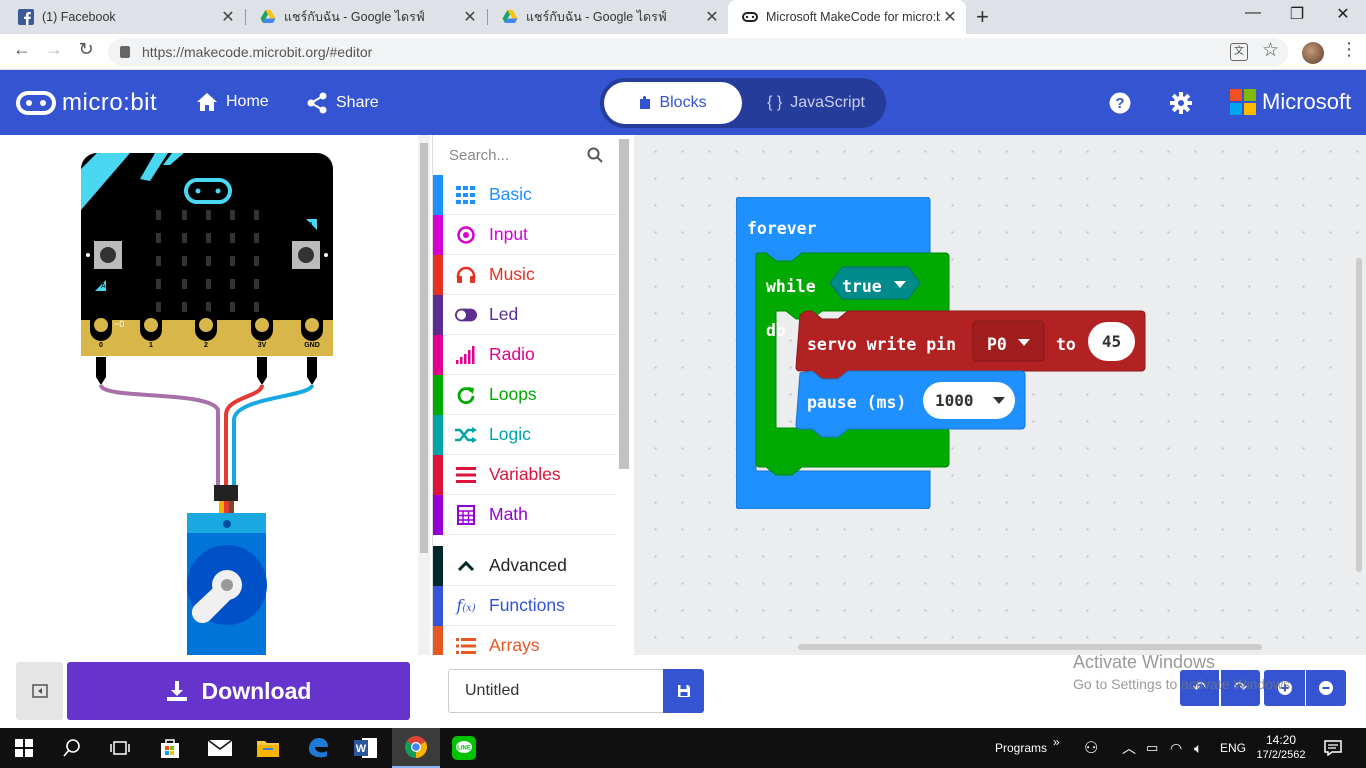 The height and width of the screenshot is (768, 1366). I want to click on toolbox-category-basic: Basic, so click(525, 194).